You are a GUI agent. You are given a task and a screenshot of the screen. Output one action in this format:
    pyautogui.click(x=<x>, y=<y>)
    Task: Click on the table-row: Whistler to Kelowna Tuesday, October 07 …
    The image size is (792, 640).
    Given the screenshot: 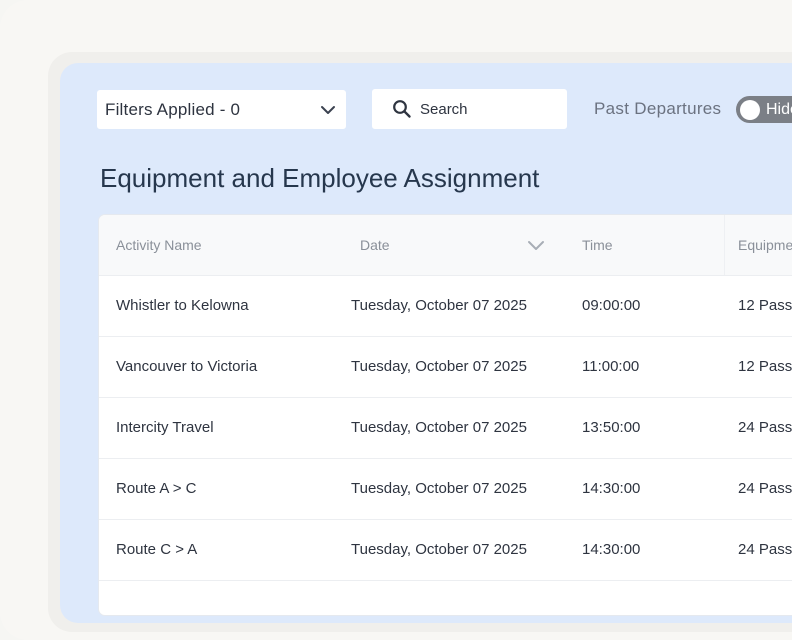 What is the action you would take?
    pyautogui.click(x=445, y=305)
    